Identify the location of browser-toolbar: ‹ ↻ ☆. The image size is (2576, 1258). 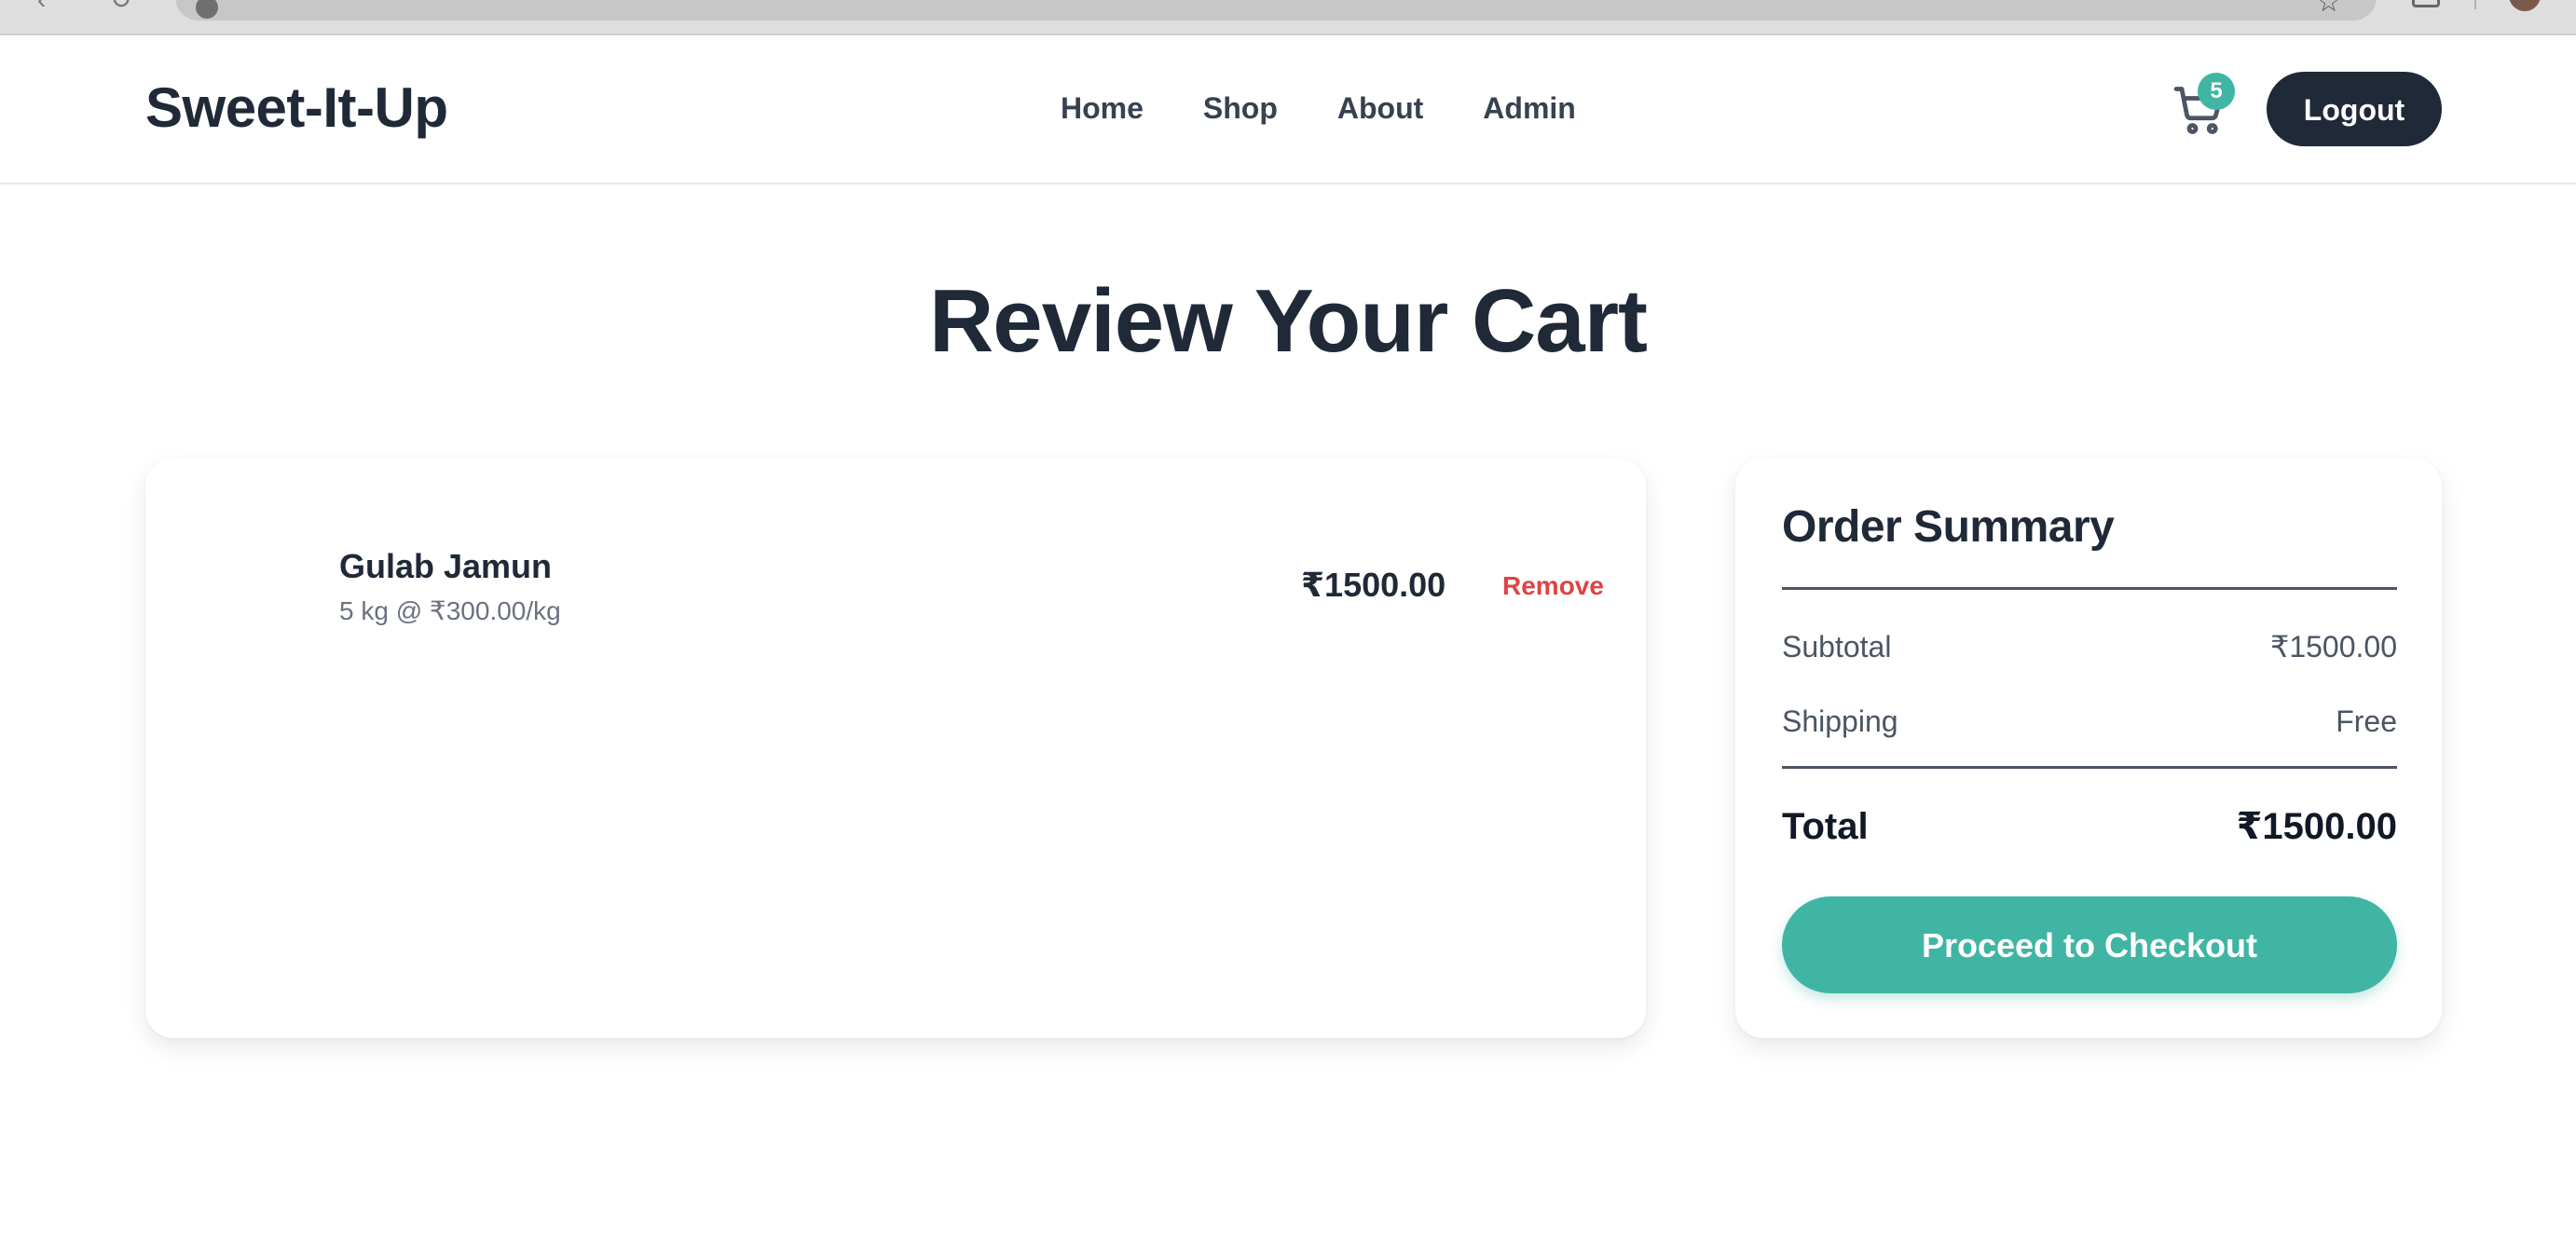
(1288, 17).